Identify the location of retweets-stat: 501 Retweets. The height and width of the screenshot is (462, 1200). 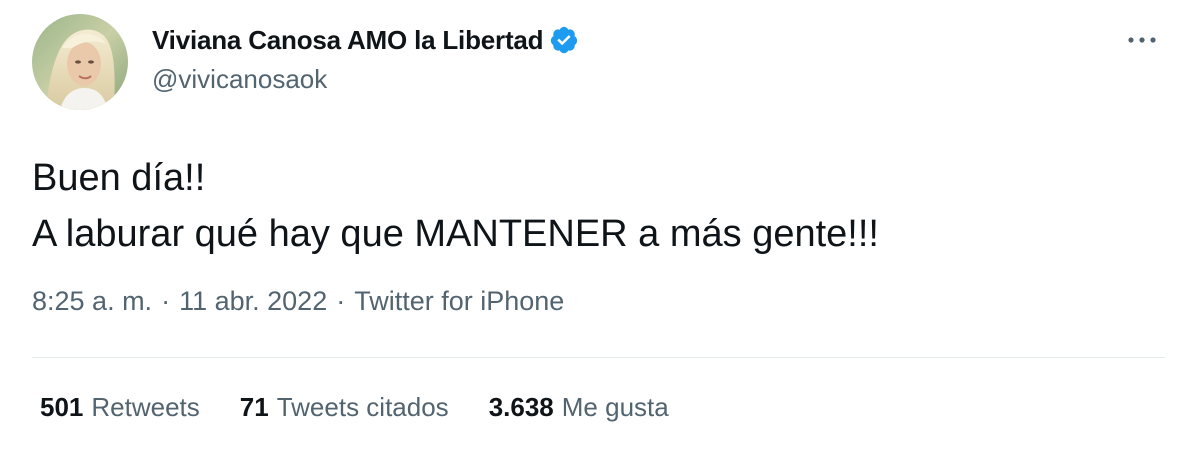
(120, 407).